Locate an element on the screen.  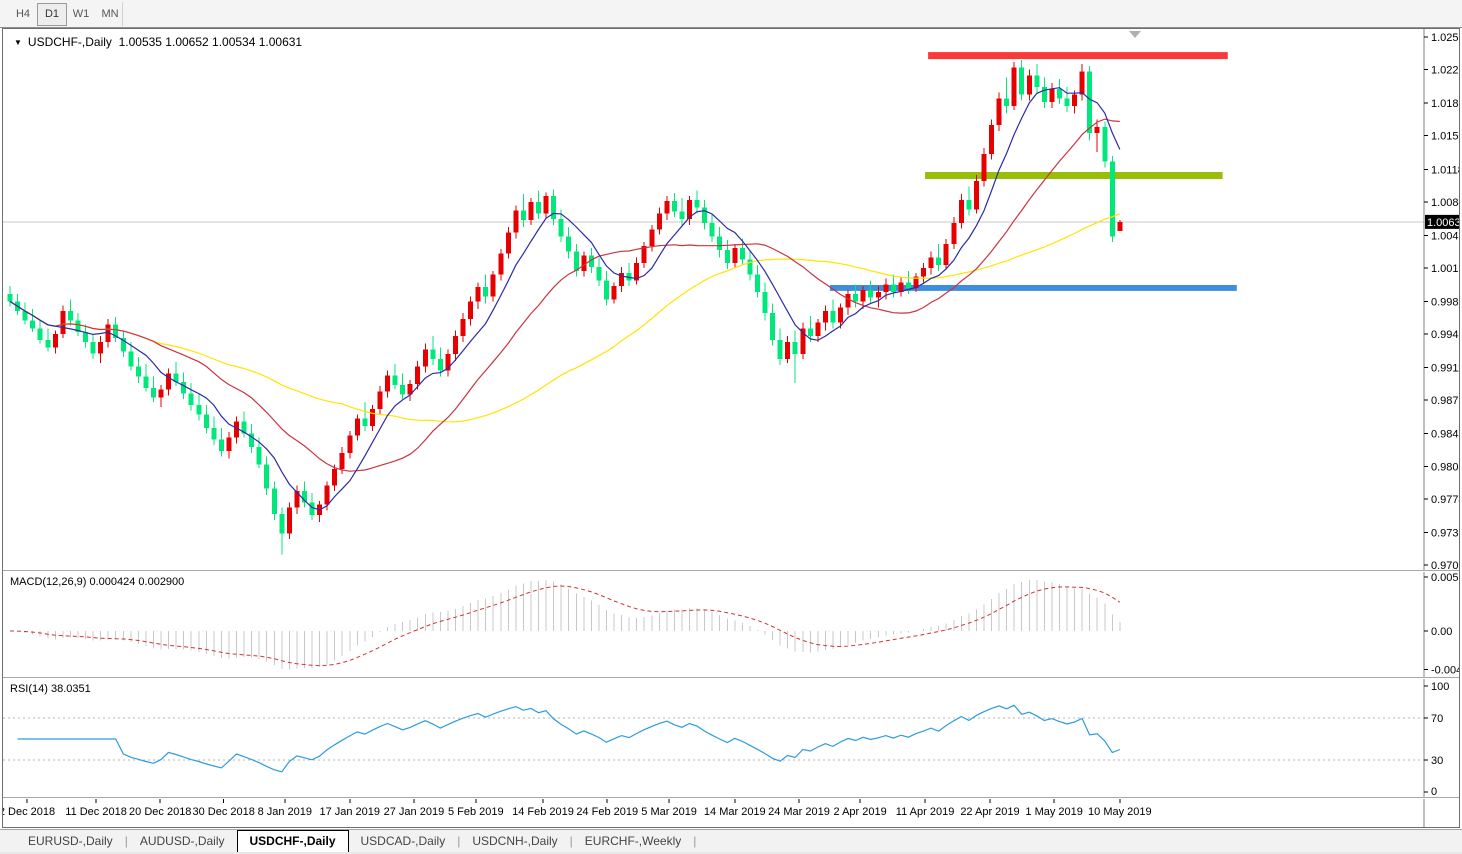
date-axis-label: 5 Mar 2019 is located at coordinates (669, 812).